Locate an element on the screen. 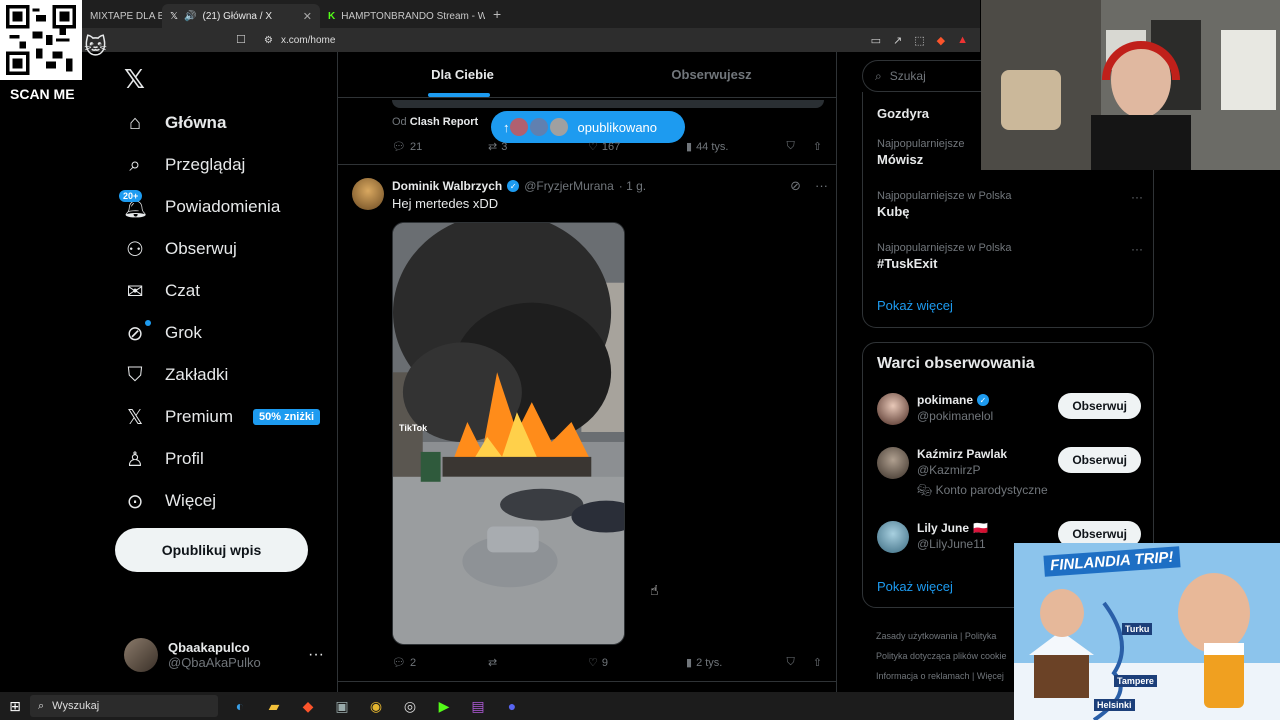 The height and width of the screenshot is (720, 1280). tweet-author-handle: @FryzjerMurana is located at coordinates (569, 186).